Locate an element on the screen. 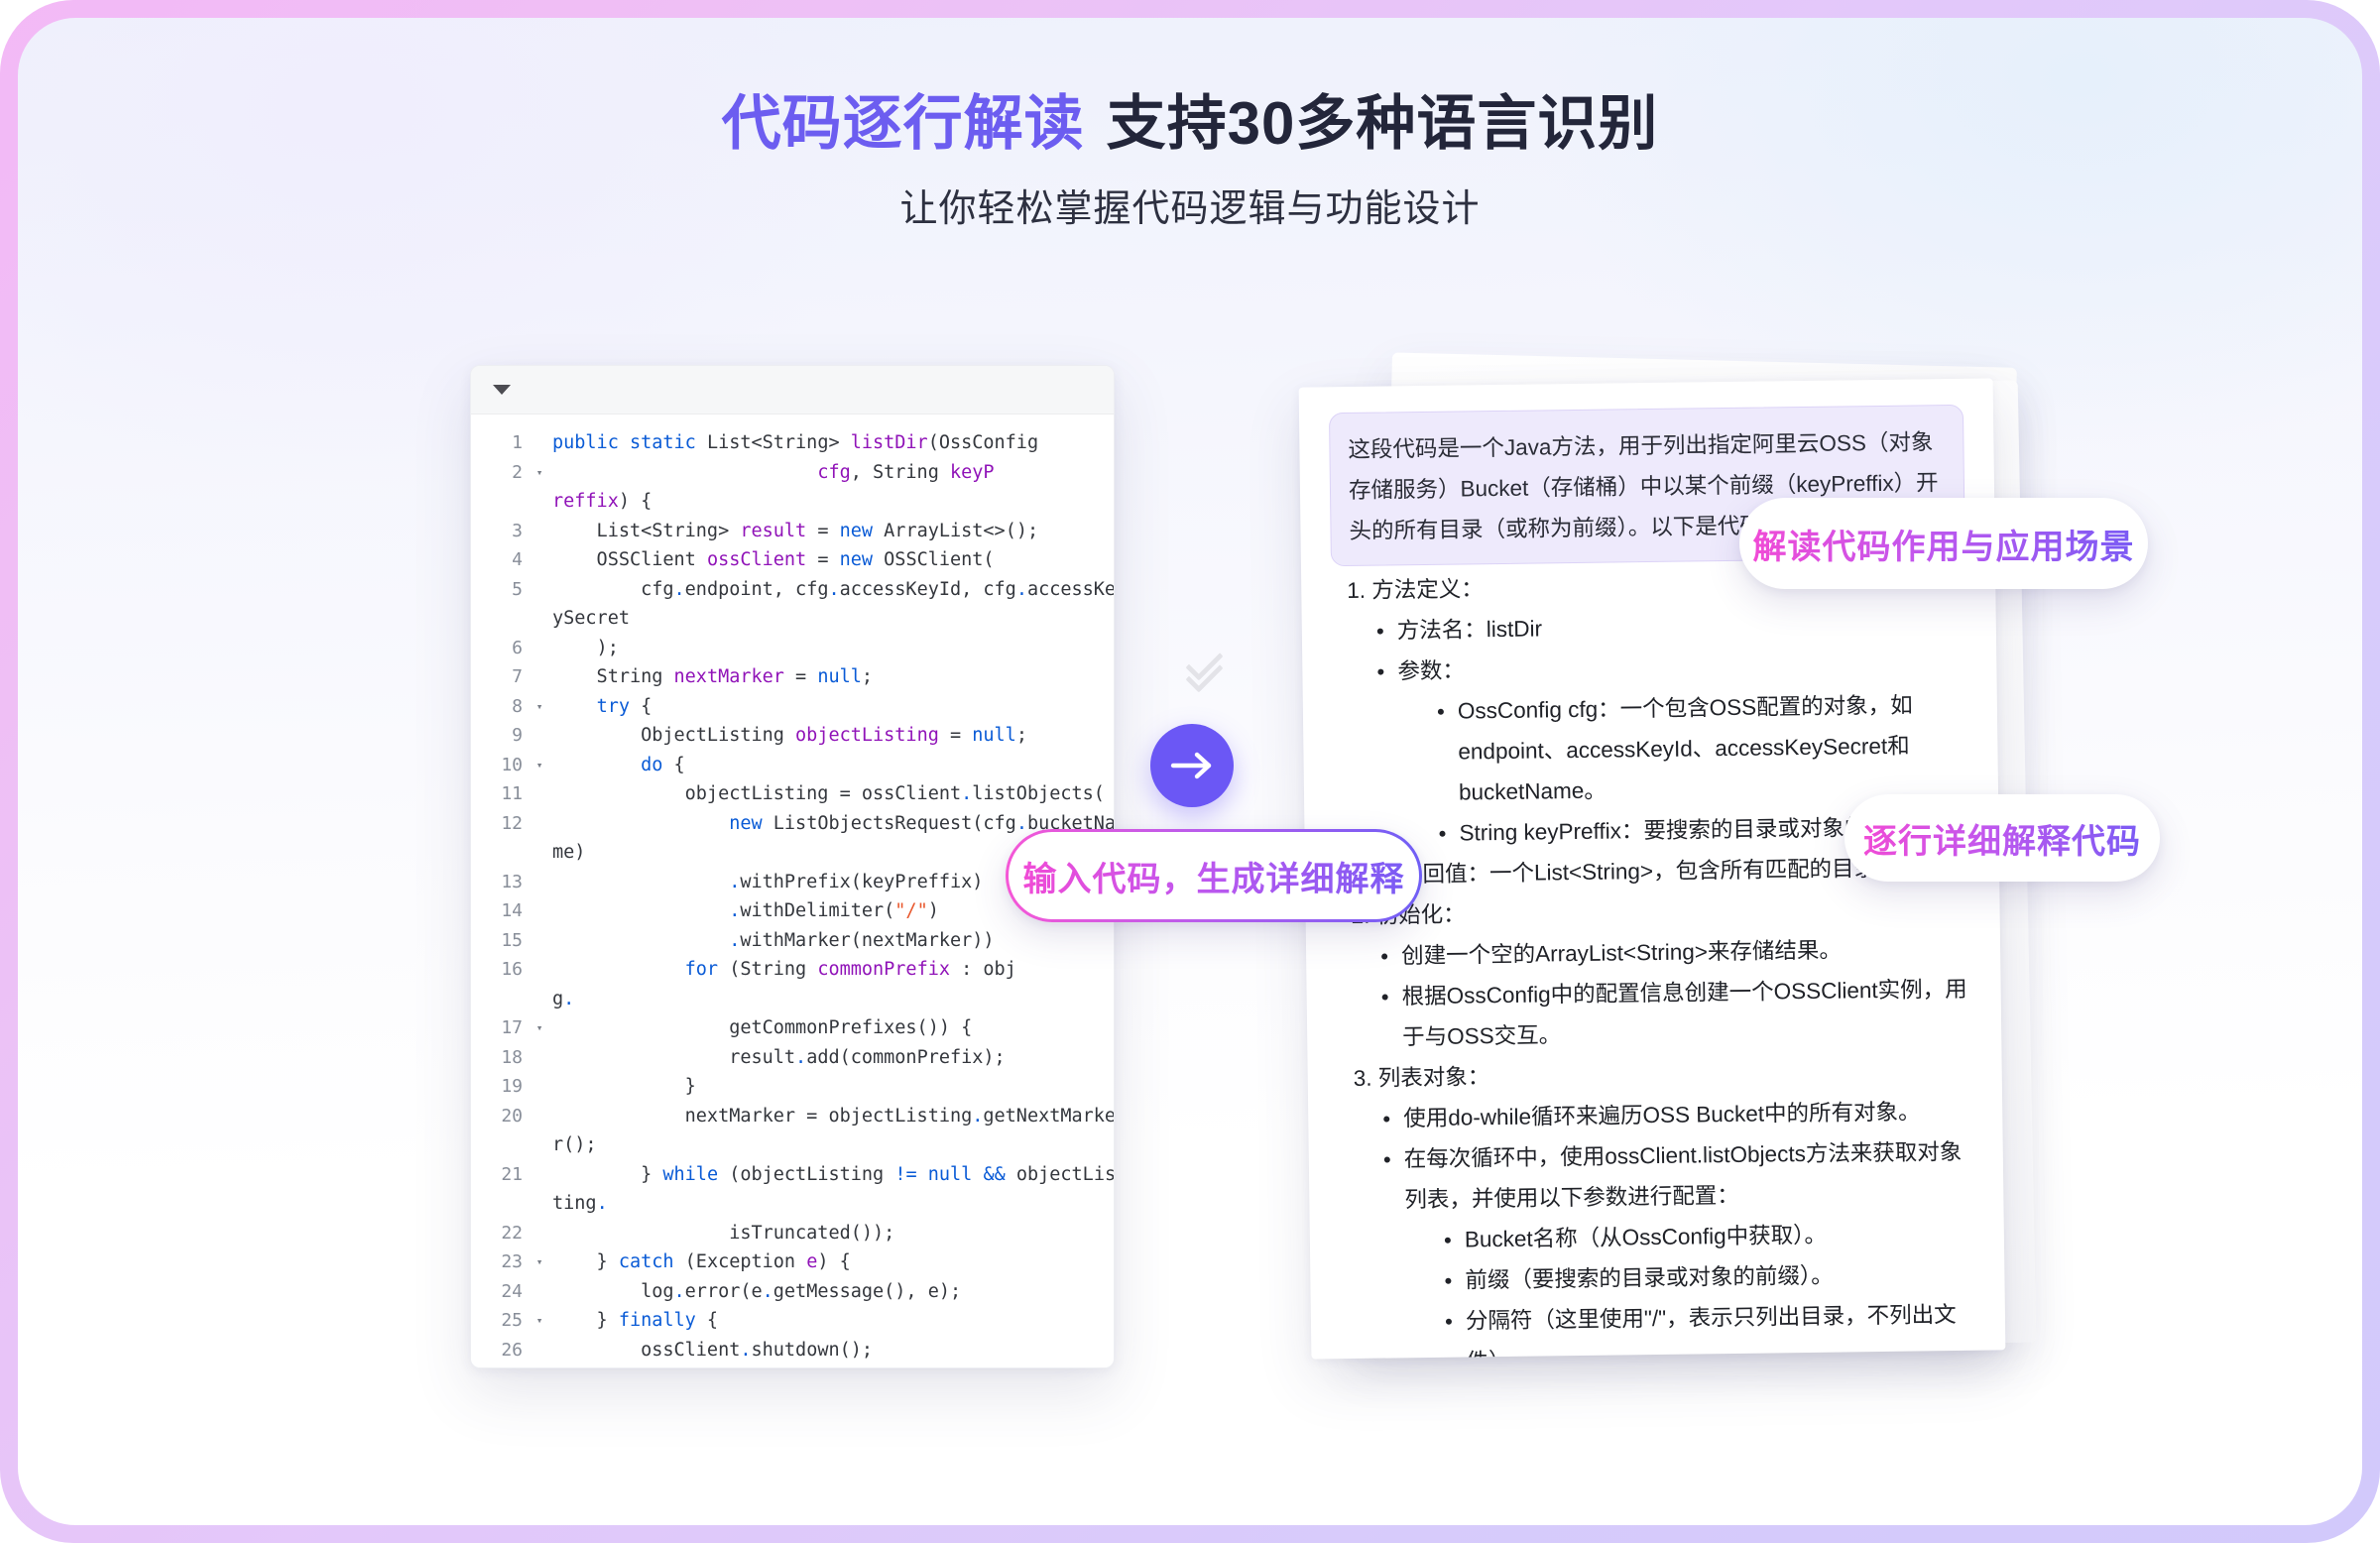  badge-line-by-line: 逐行详细解释代码 is located at coordinates (2002, 838).